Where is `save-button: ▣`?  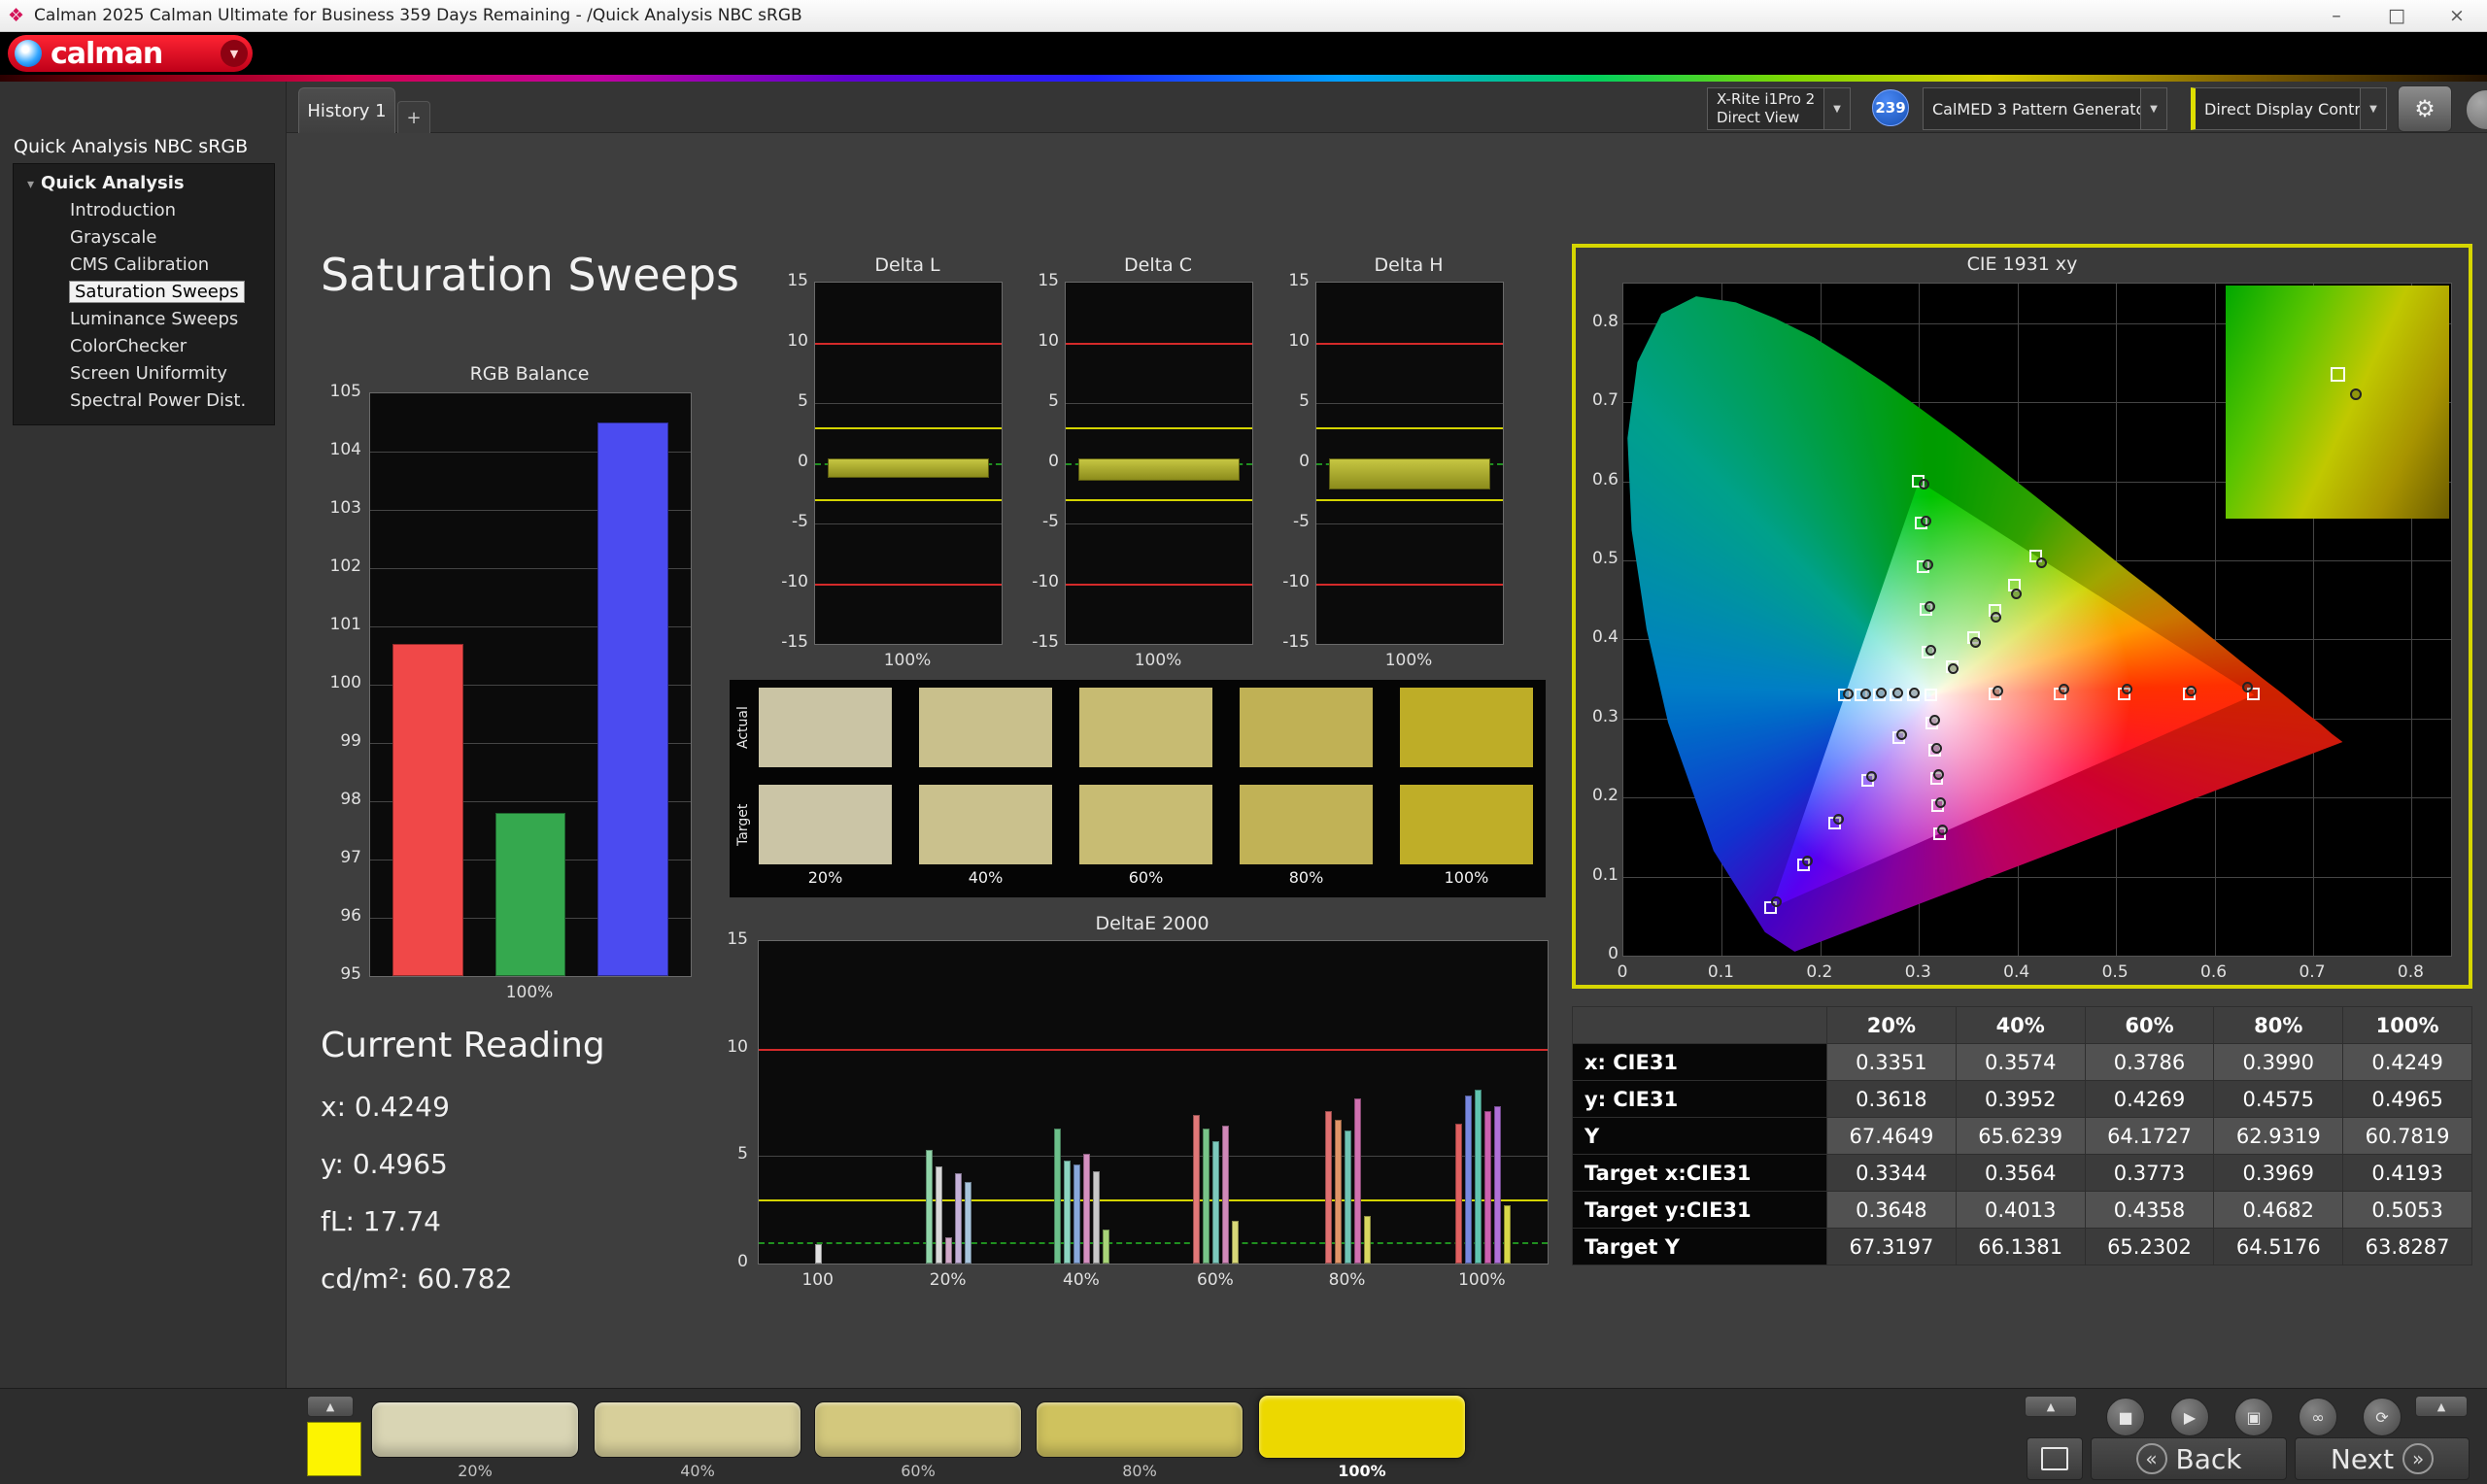
save-button: ▣ is located at coordinates (2253, 1417).